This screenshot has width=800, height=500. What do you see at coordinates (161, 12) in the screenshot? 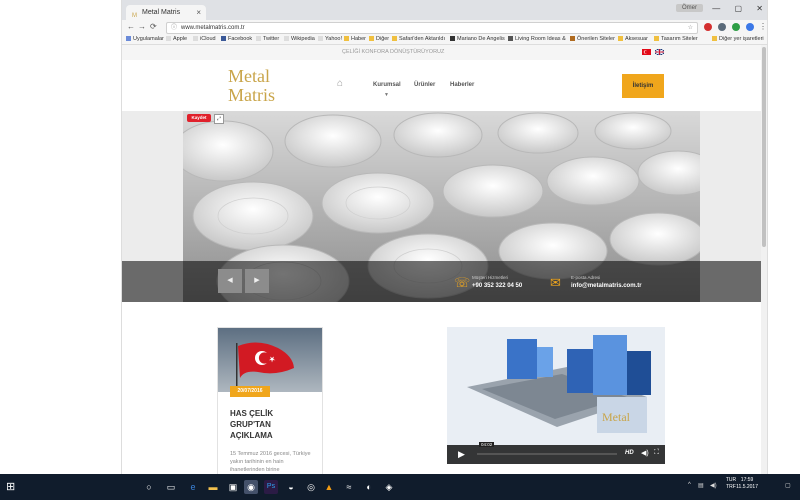
I see `tab-title: Metal Matris` at bounding box center [161, 12].